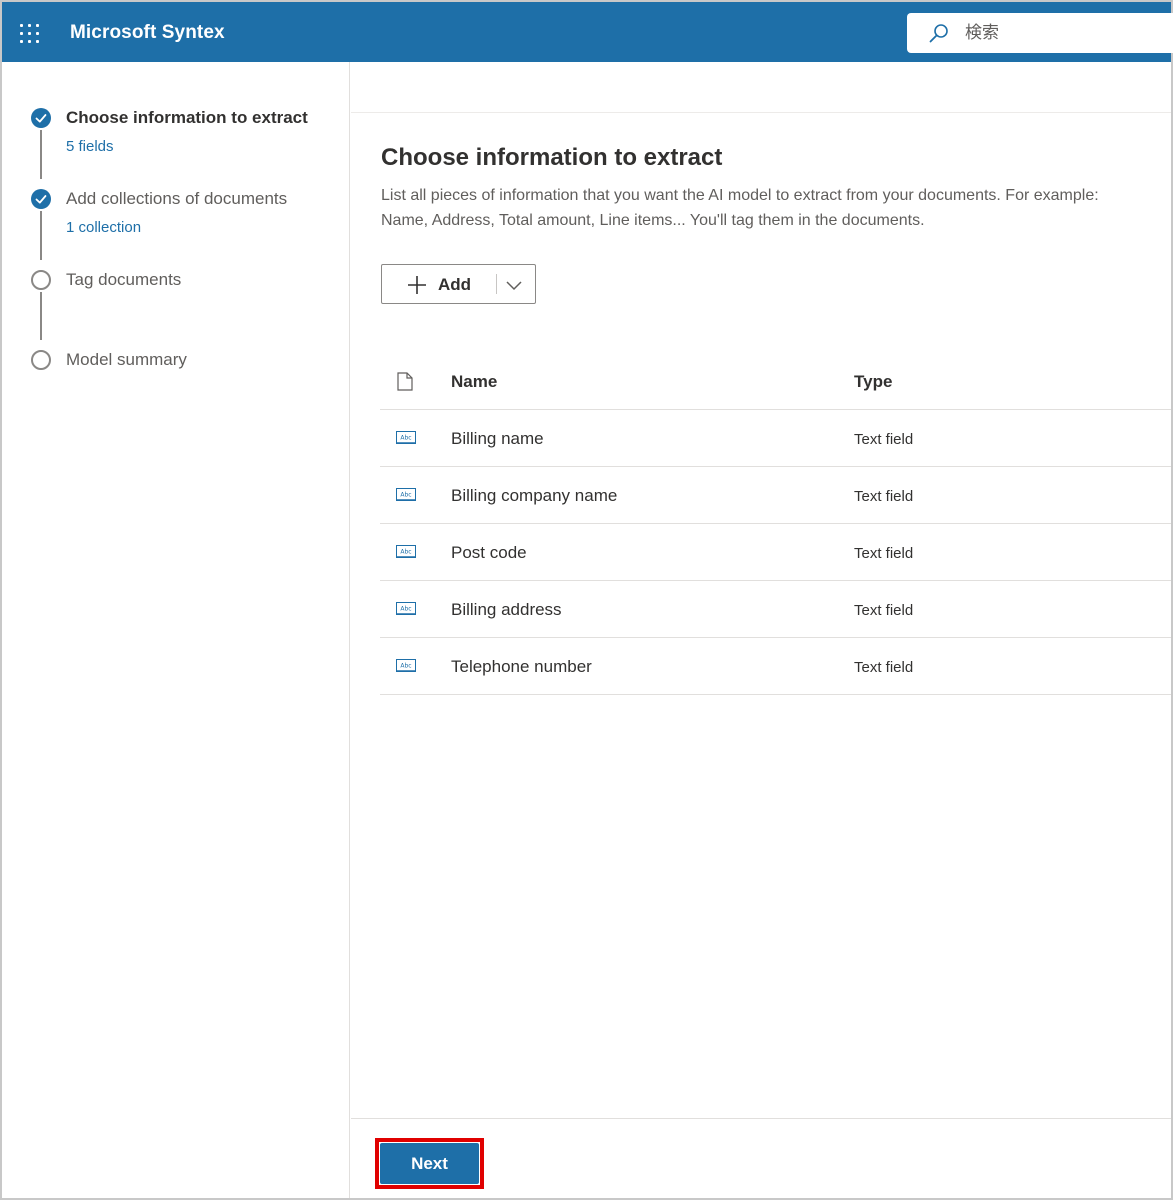 This screenshot has height=1200, width=1173. Describe the element at coordinates (123, 280) in the screenshot. I see `step-tag-documents: Tag documents` at that location.